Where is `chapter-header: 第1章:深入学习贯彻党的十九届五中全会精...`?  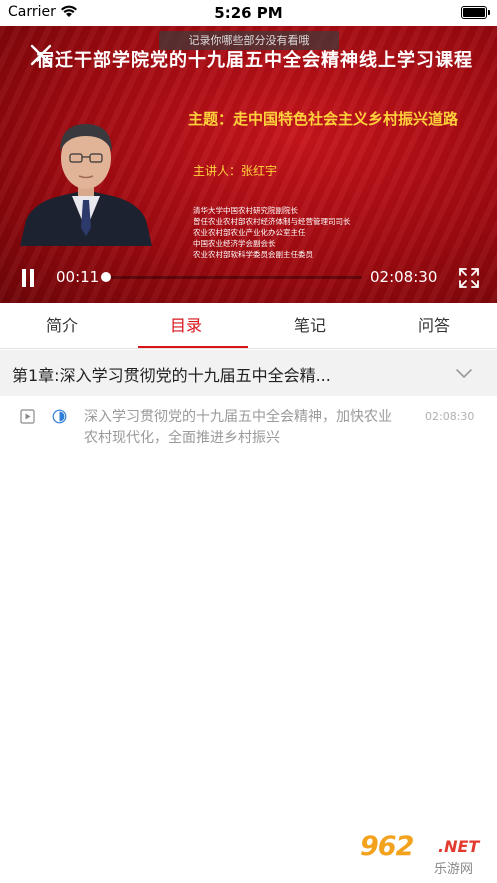 chapter-header: 第1章:深入学习贯彻党的十九届五中全会精... is located at coordinates (248, 373).